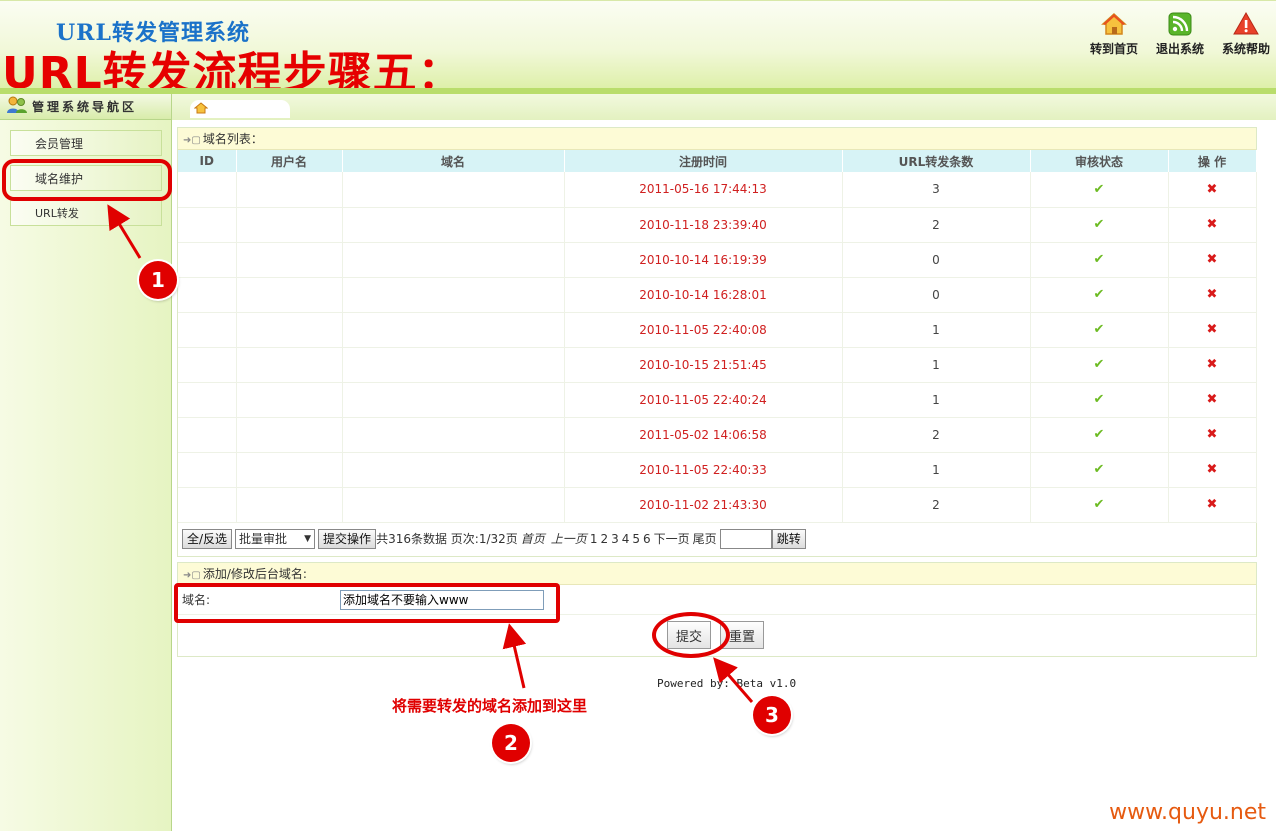 The width and height of the screenshot is (1276, 831). Describe the element at coordinates (263, 539) in the screenshot. I see `batch-approve-value: 批量审批` at that location.